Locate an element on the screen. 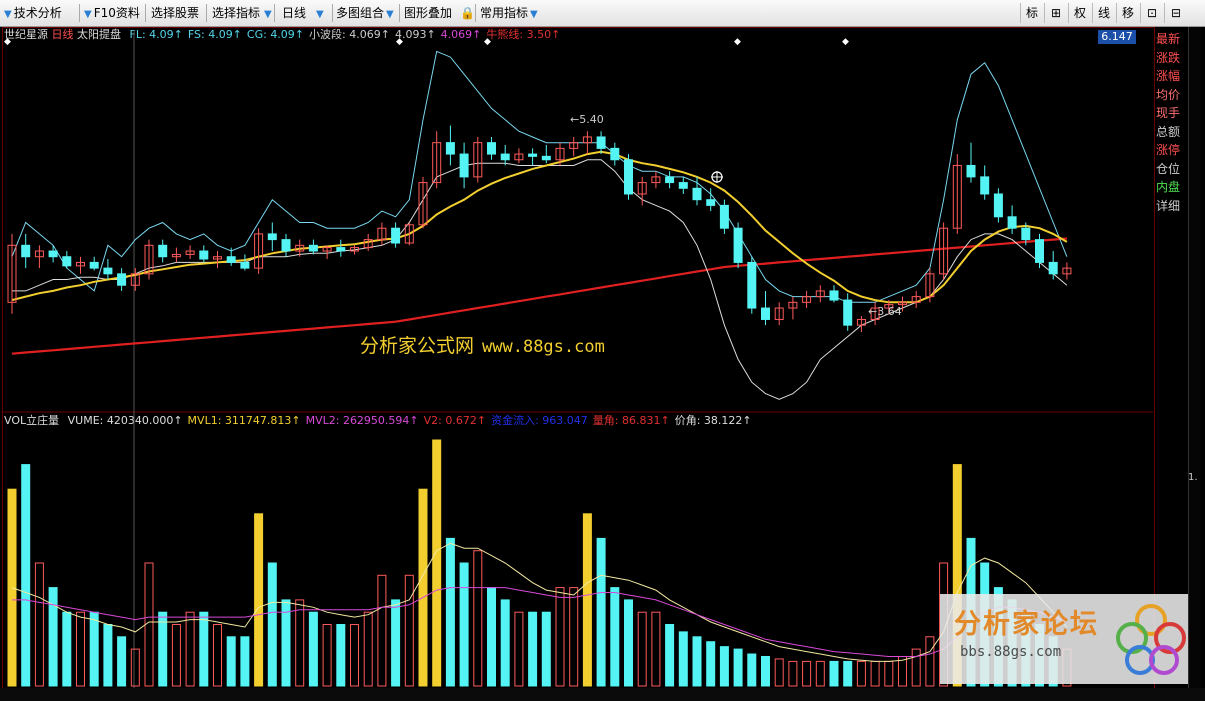 This screenshot has height=701, width=1205. forum-logo: 分析家论坛 bbs.88gs.com is located at coordinates (1064, 639).